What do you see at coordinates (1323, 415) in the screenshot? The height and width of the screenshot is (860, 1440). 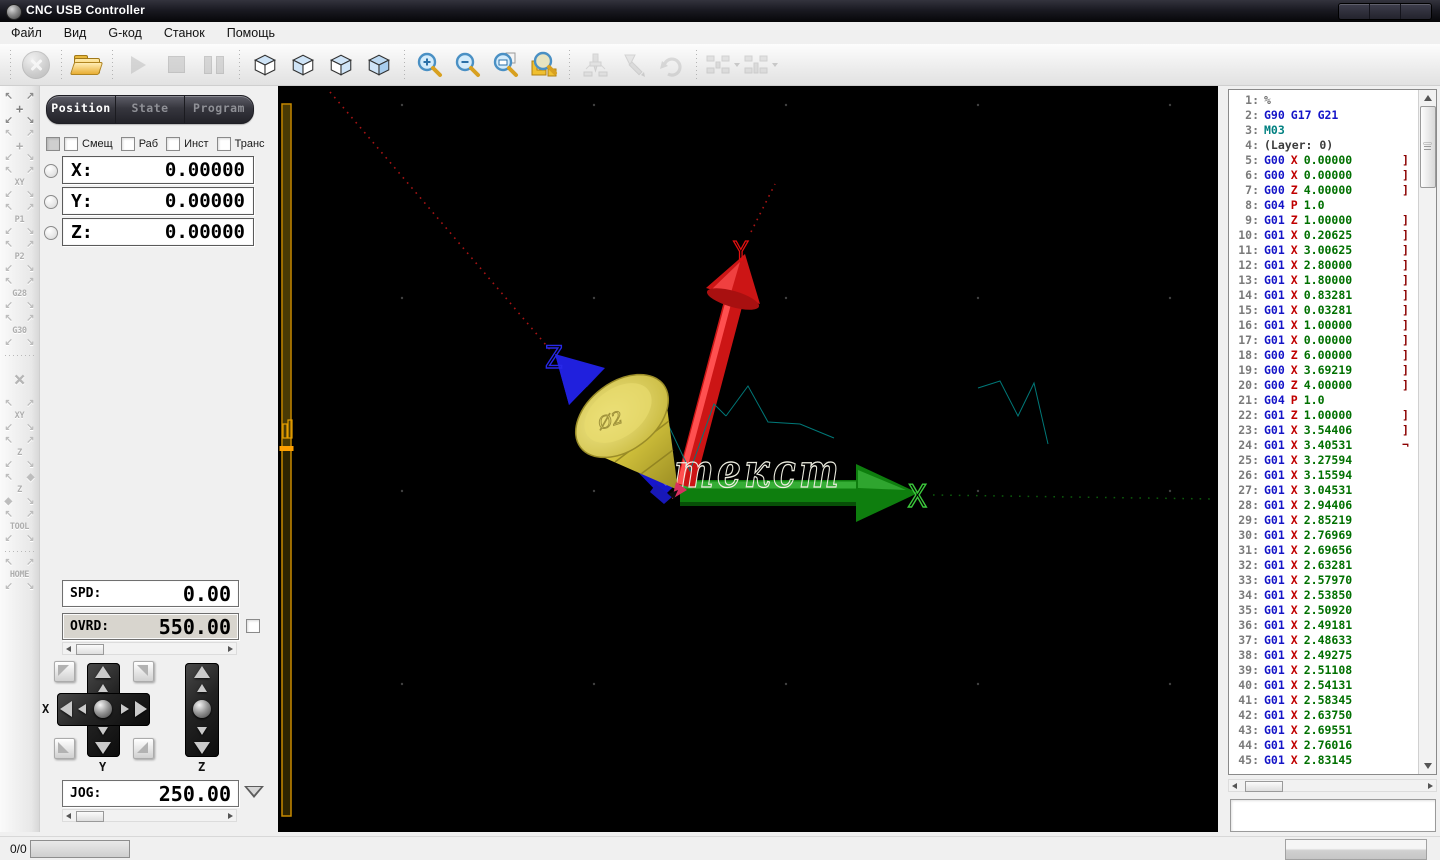 I see `gcode-line: 22: G01 Z 1.00000]` at bounding box center [1323, 415].